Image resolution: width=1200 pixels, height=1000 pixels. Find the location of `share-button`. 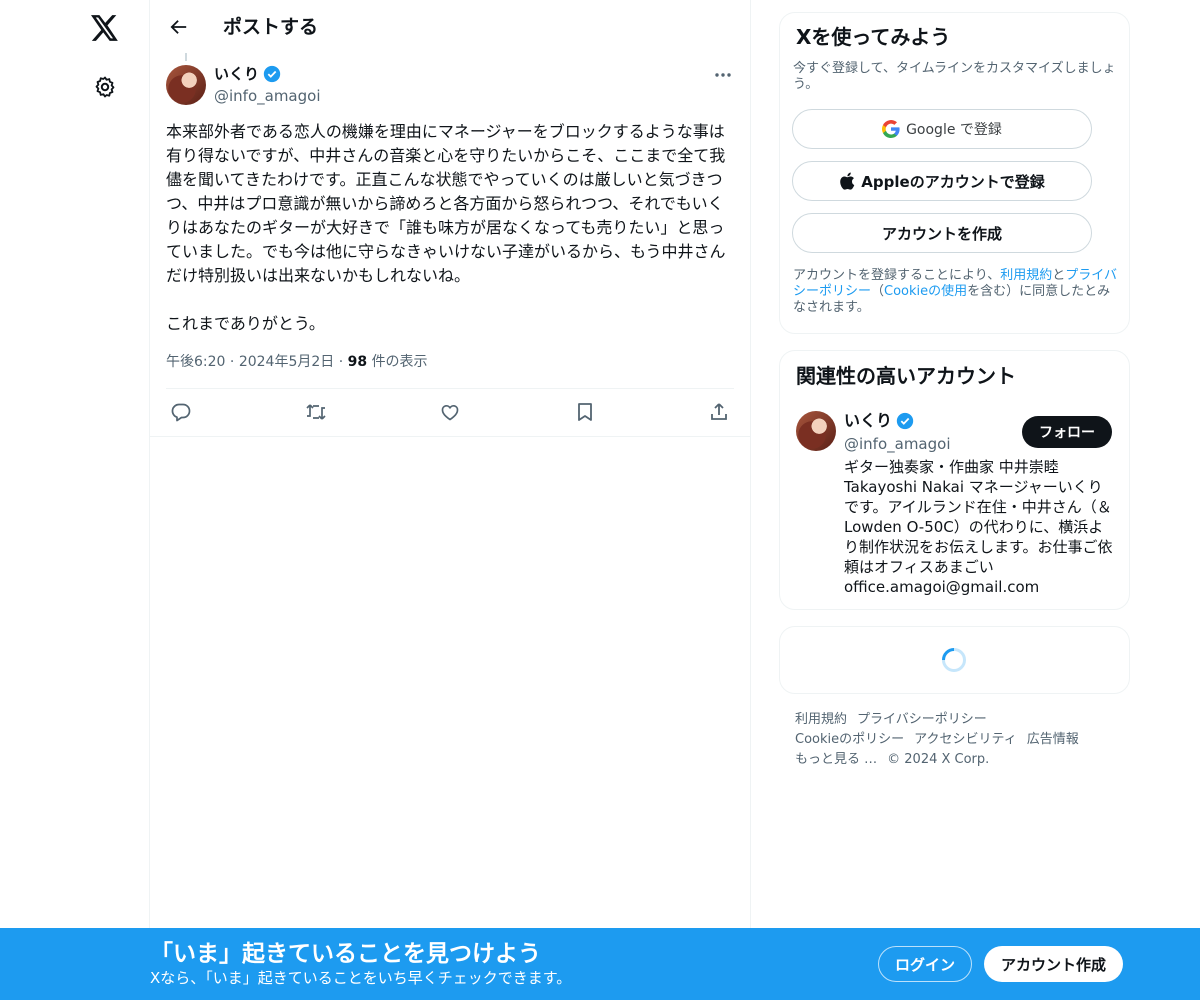

share-button is located at coordinates (719, 412).